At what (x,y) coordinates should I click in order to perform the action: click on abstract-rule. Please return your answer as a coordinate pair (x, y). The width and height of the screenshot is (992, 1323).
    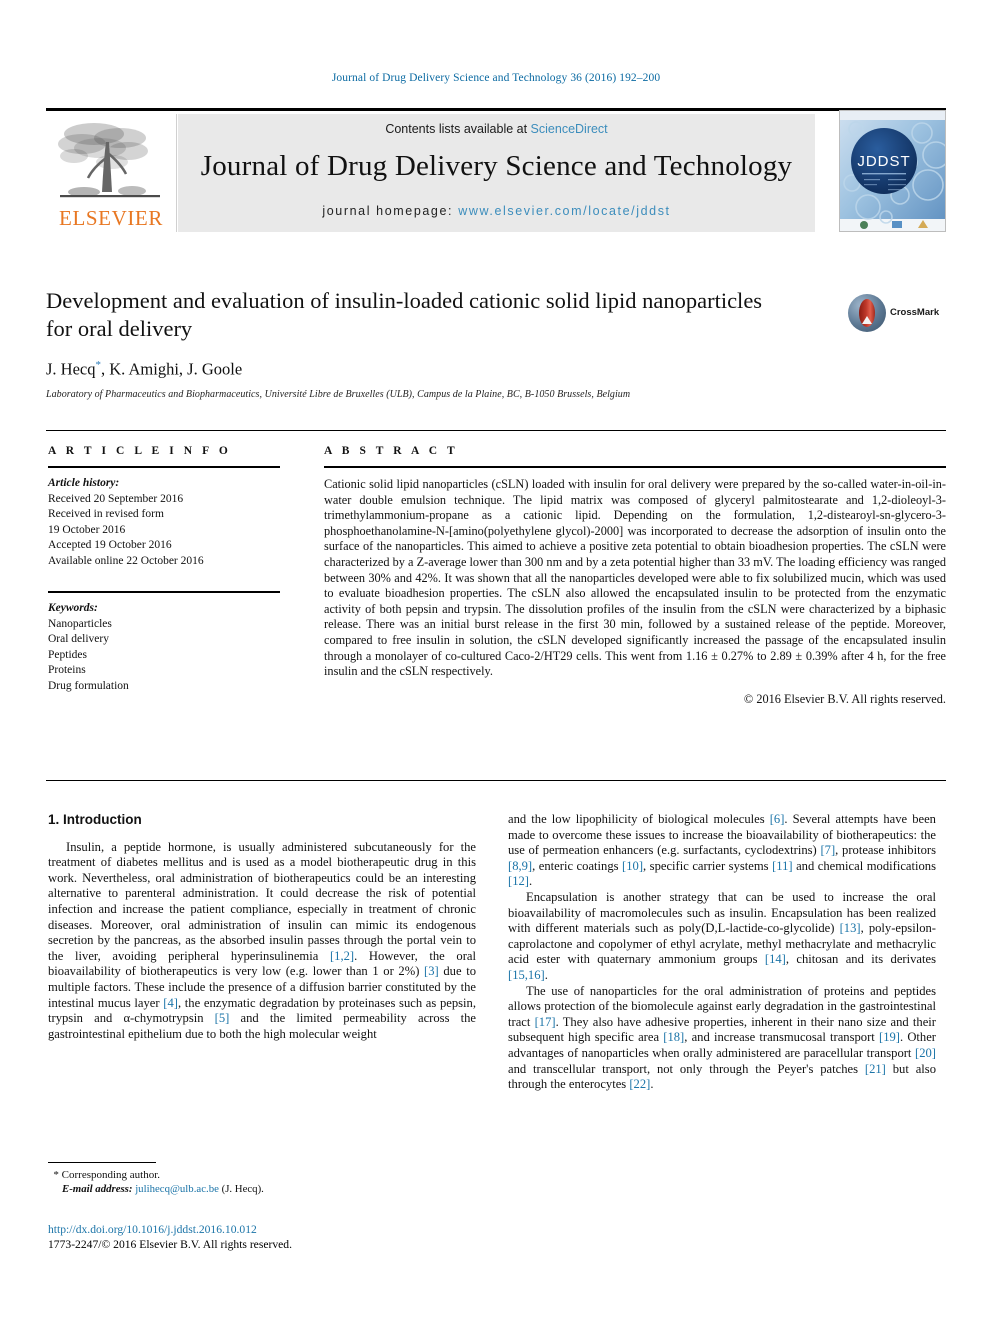
    Looking at the image, I should click on (635, 467).